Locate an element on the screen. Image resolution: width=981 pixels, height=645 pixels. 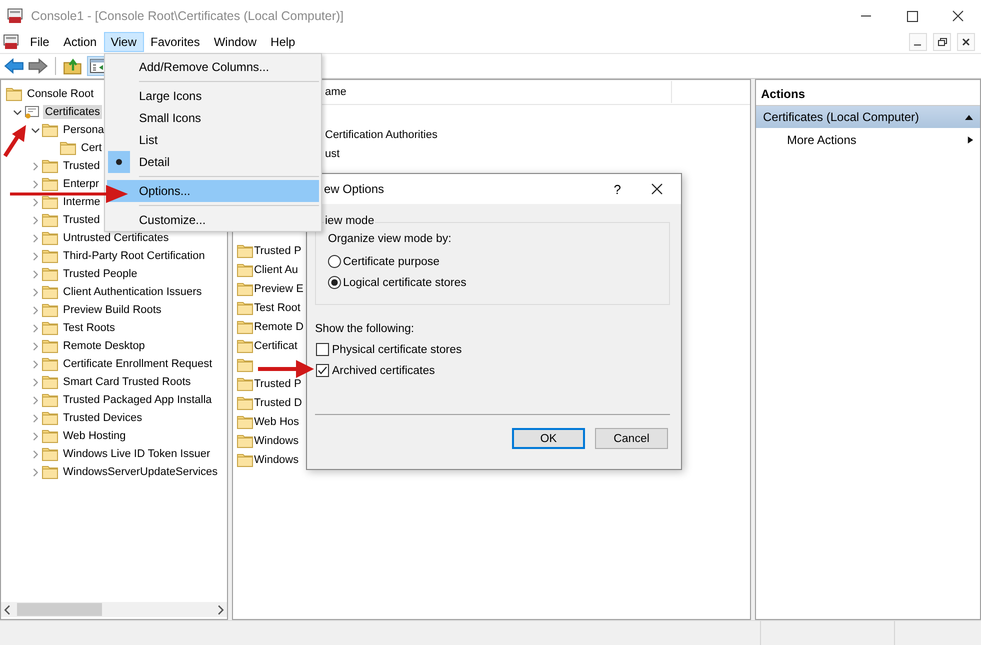
minimize-icon is located at coordinates (918, 42).